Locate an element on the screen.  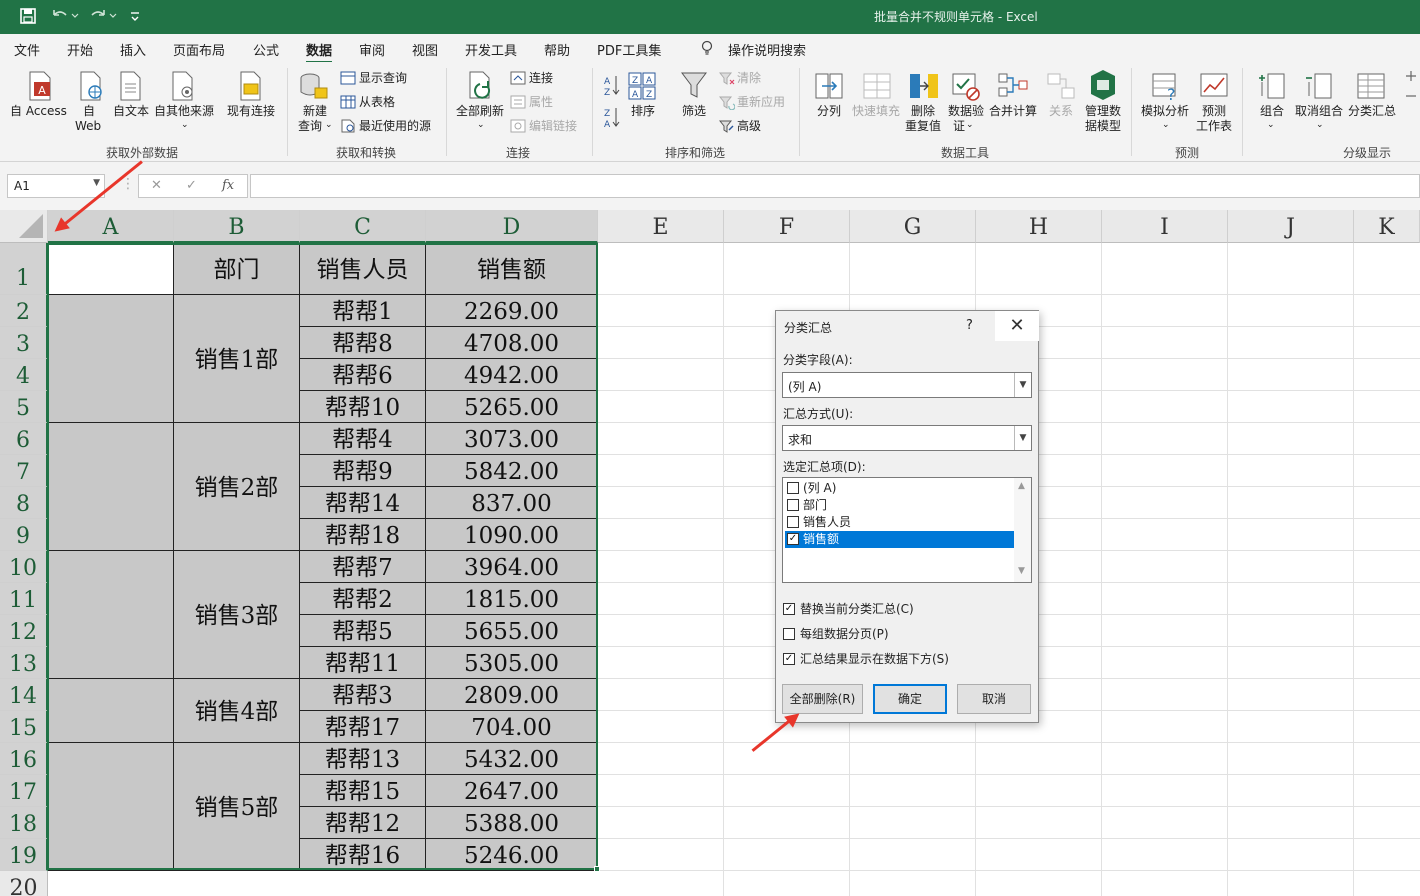
existing-connections-button: 现有连接 is located at coordinates (251, 111).